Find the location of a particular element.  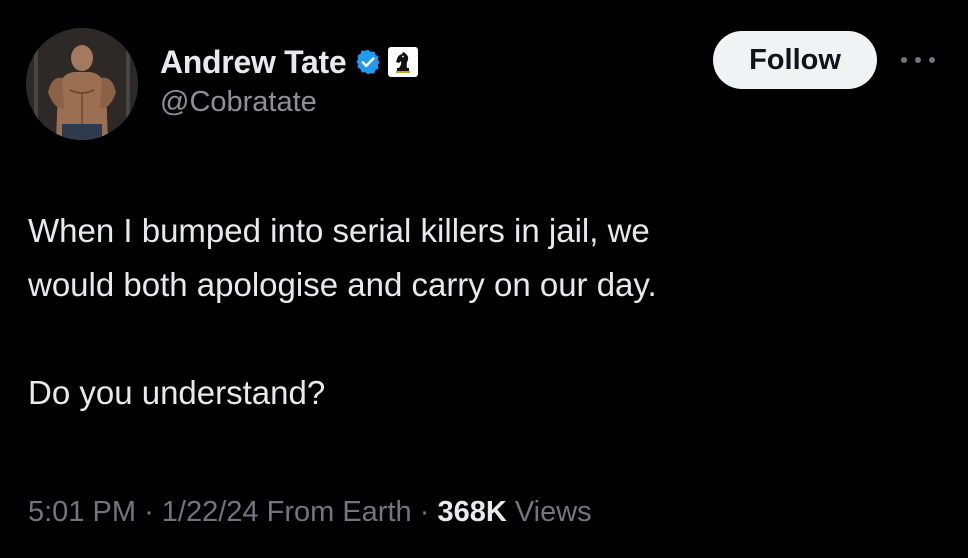

avatar is located at coordinates (82, 84).